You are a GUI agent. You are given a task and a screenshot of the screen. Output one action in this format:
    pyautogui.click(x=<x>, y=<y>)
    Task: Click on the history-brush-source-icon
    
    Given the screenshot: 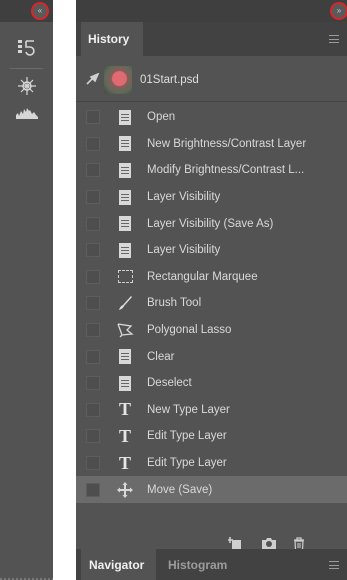 What is the action you would take?
    pyautogui.click(x=94, y=79)
    